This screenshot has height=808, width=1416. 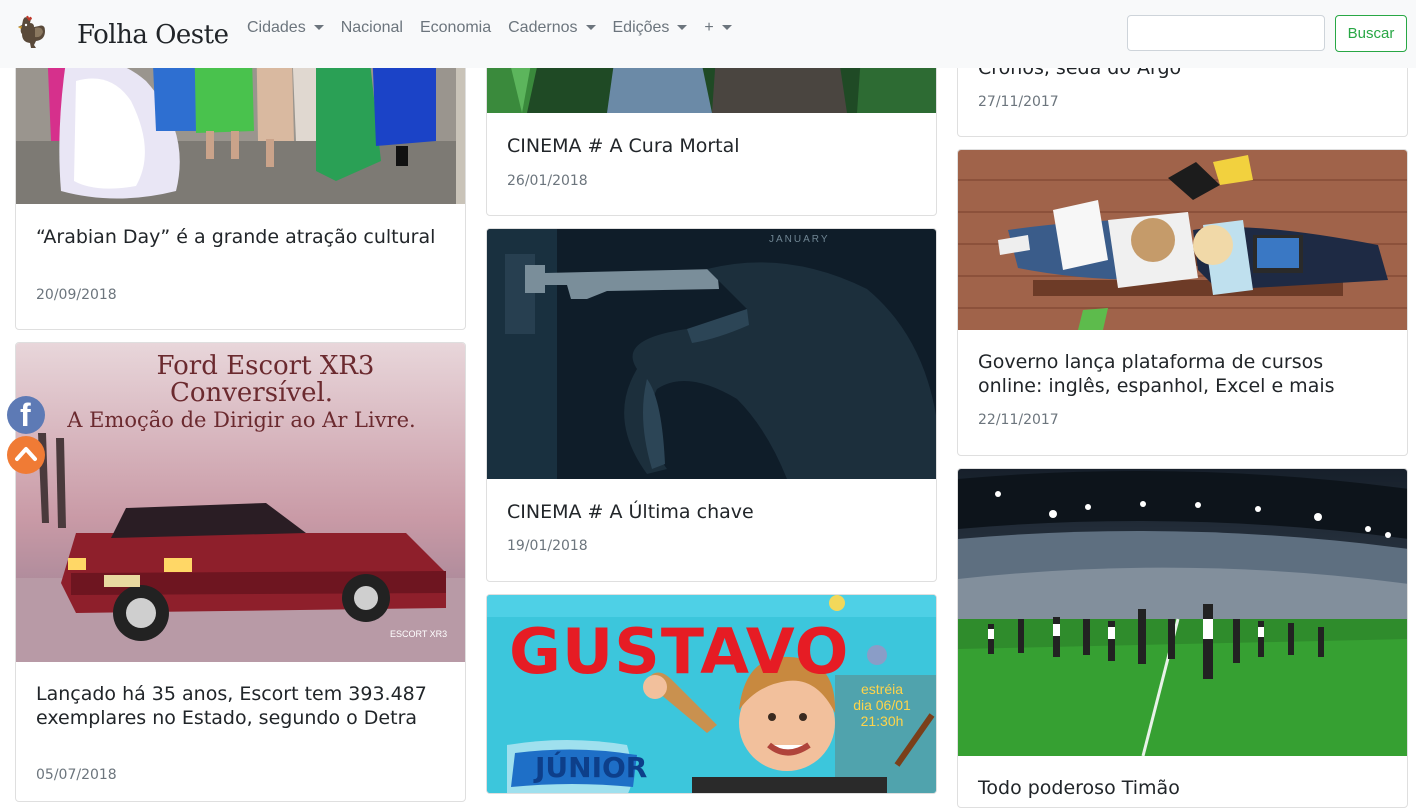 What do you see at coordinates (76, 295) in the screenshot?
I see `card-date: 20/09/2018` at bounding box center [76, 295].